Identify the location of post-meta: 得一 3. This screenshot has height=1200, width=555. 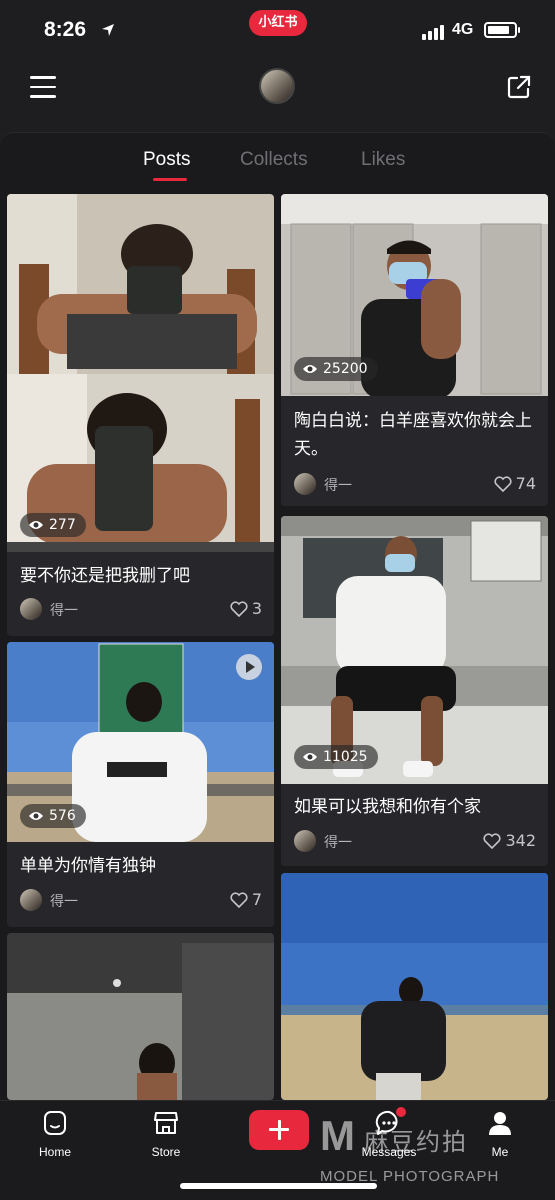
(141, 610).